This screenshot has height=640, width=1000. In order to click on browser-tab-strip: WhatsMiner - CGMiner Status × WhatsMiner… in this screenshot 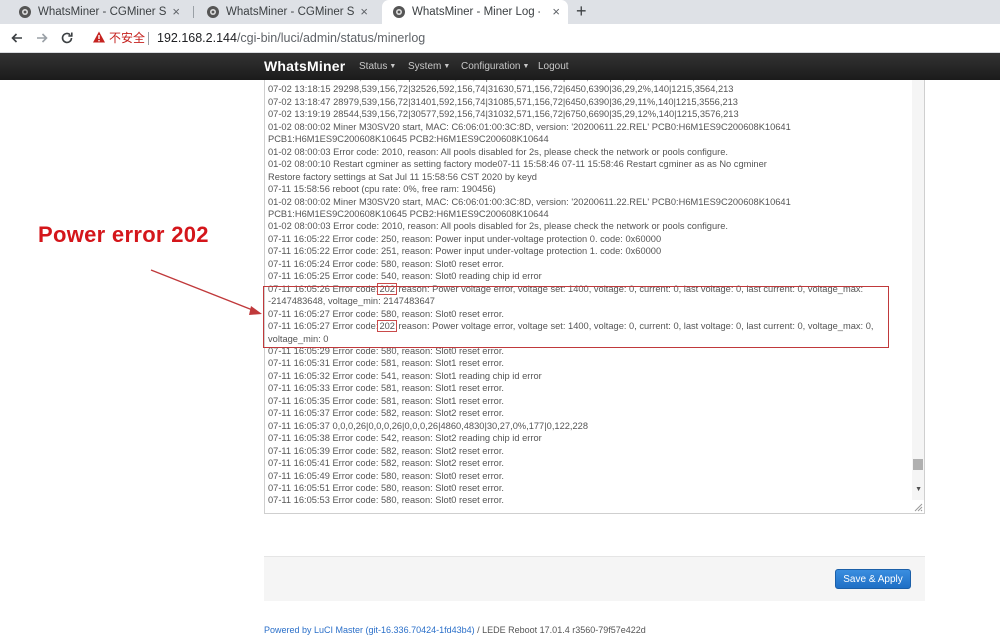, I will do `click(500, 12)`.